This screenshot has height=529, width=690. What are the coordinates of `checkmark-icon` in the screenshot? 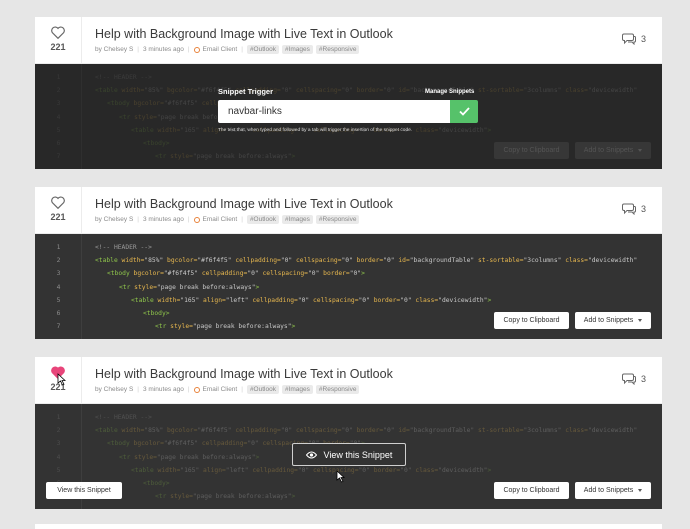 It's located at (464, 111).